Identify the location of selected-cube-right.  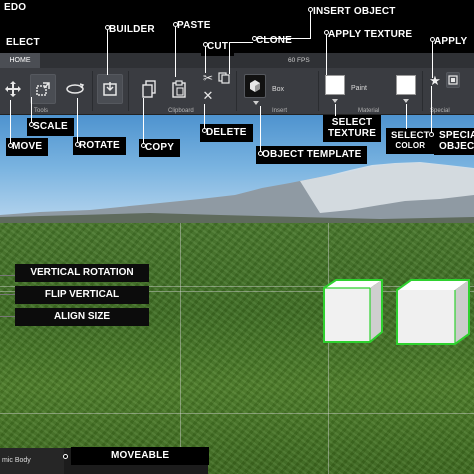
(433, 312).